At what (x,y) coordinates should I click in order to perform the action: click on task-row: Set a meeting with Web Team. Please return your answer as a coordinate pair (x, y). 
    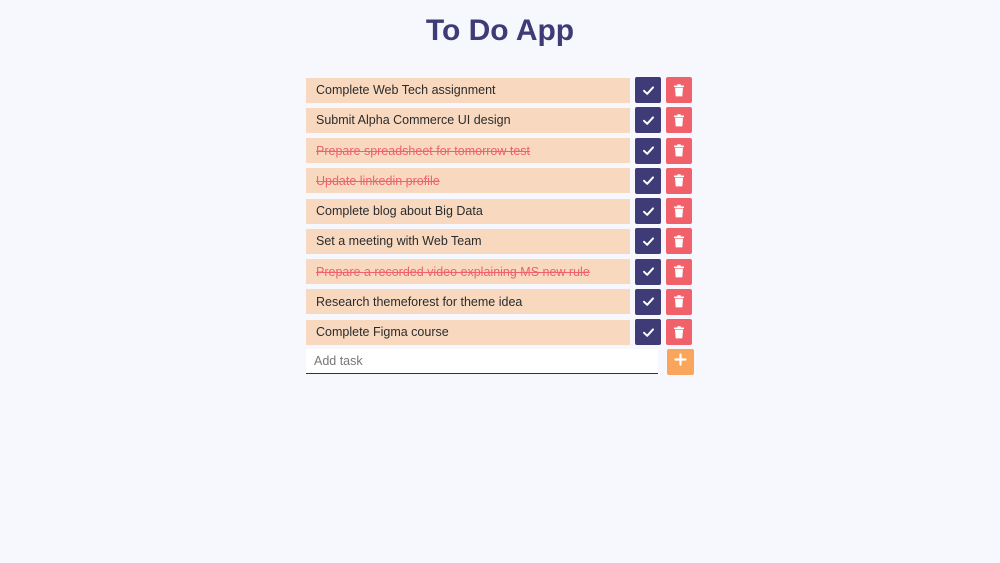
    Looking at the image, I should click on (500, 241).